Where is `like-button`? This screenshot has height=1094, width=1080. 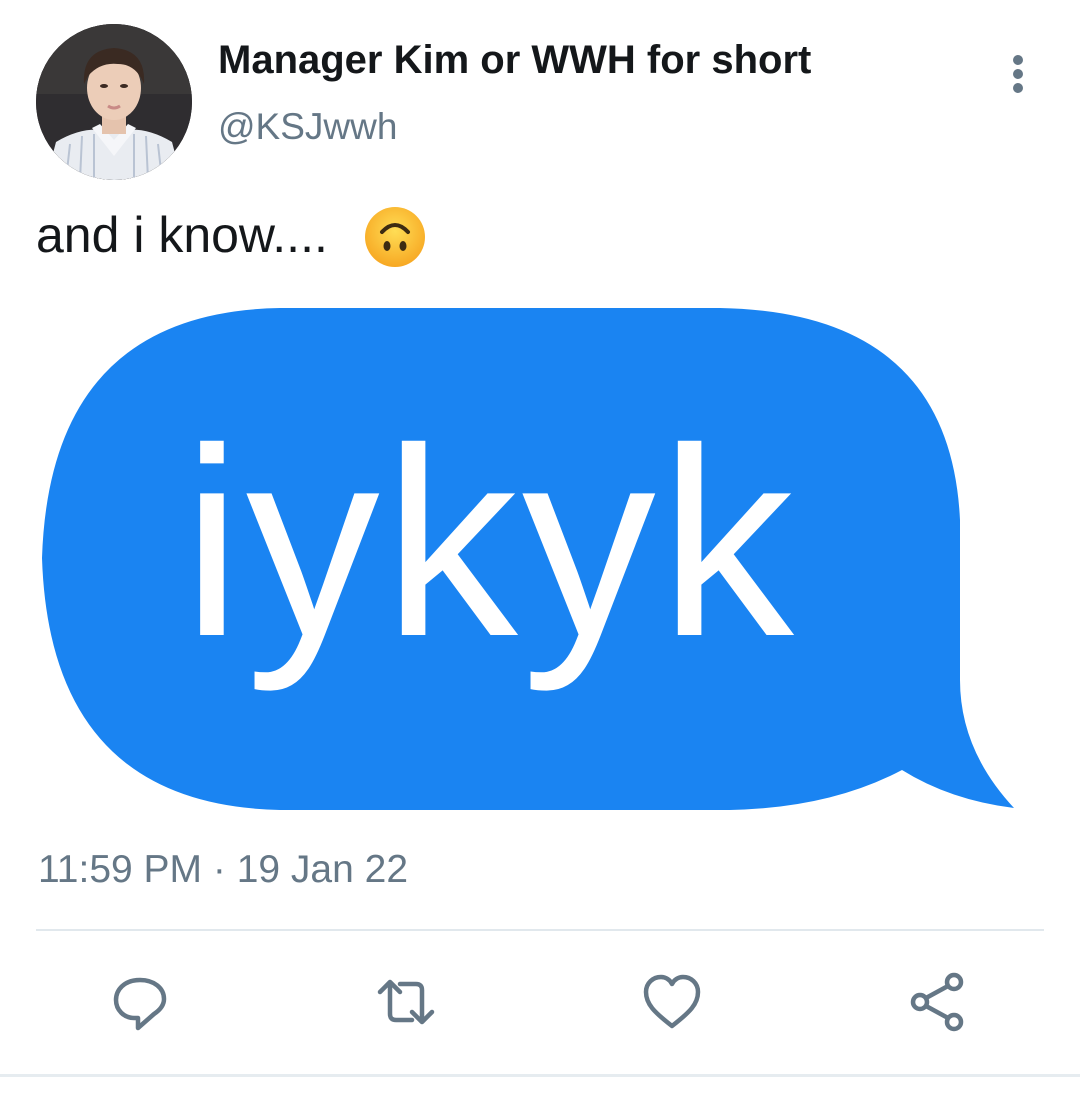 like-button is located at coordinates (672, 1002).